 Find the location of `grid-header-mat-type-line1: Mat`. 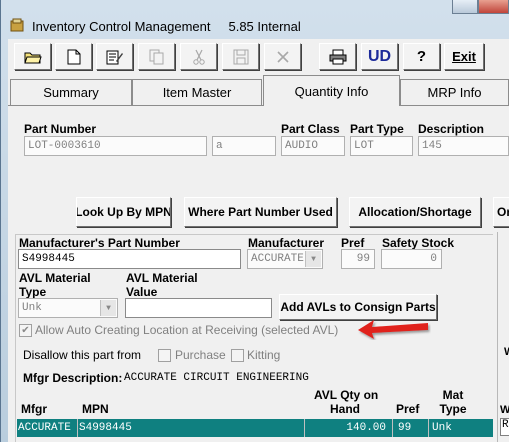

grid-header-mat-type-line1: Mat is located at coordinates (453, 395).